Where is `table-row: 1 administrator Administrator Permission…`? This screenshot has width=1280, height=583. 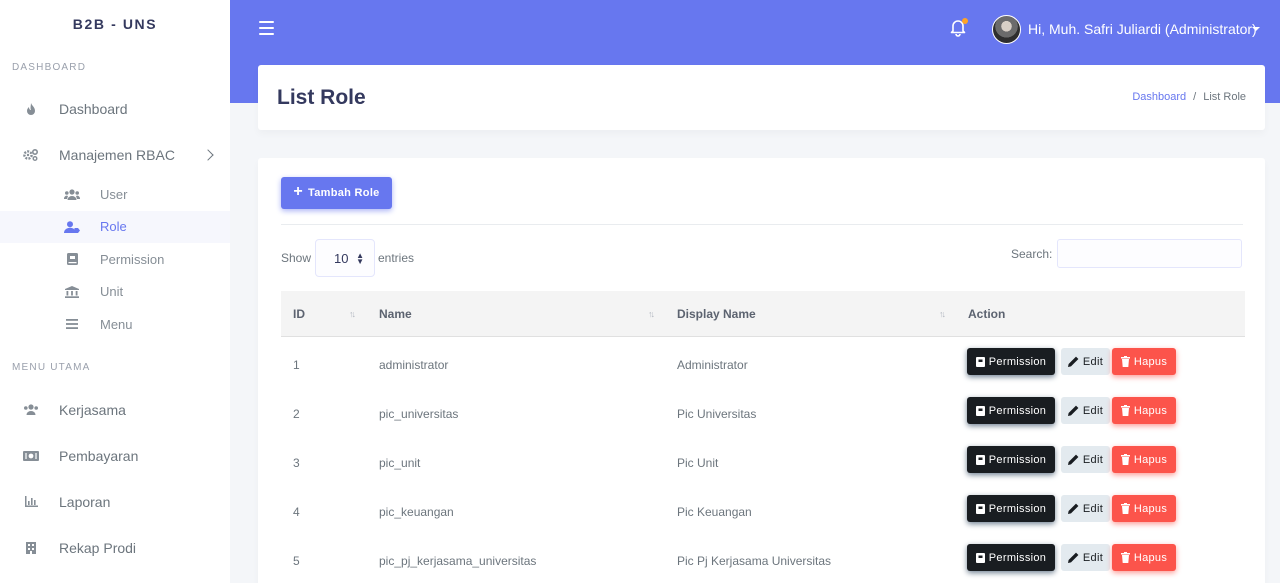 table-row: 1 administrator Administrator Permission… is located at coordinates (763, 370).